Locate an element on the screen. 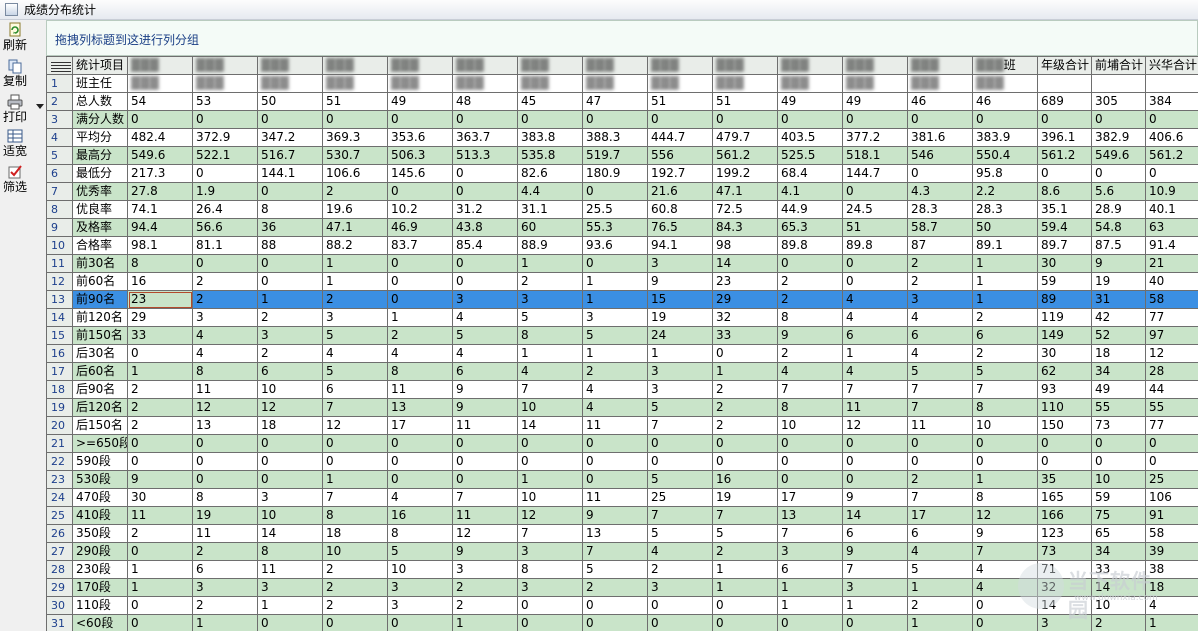  table-cell: 6 is located at coordinates (810, 569).